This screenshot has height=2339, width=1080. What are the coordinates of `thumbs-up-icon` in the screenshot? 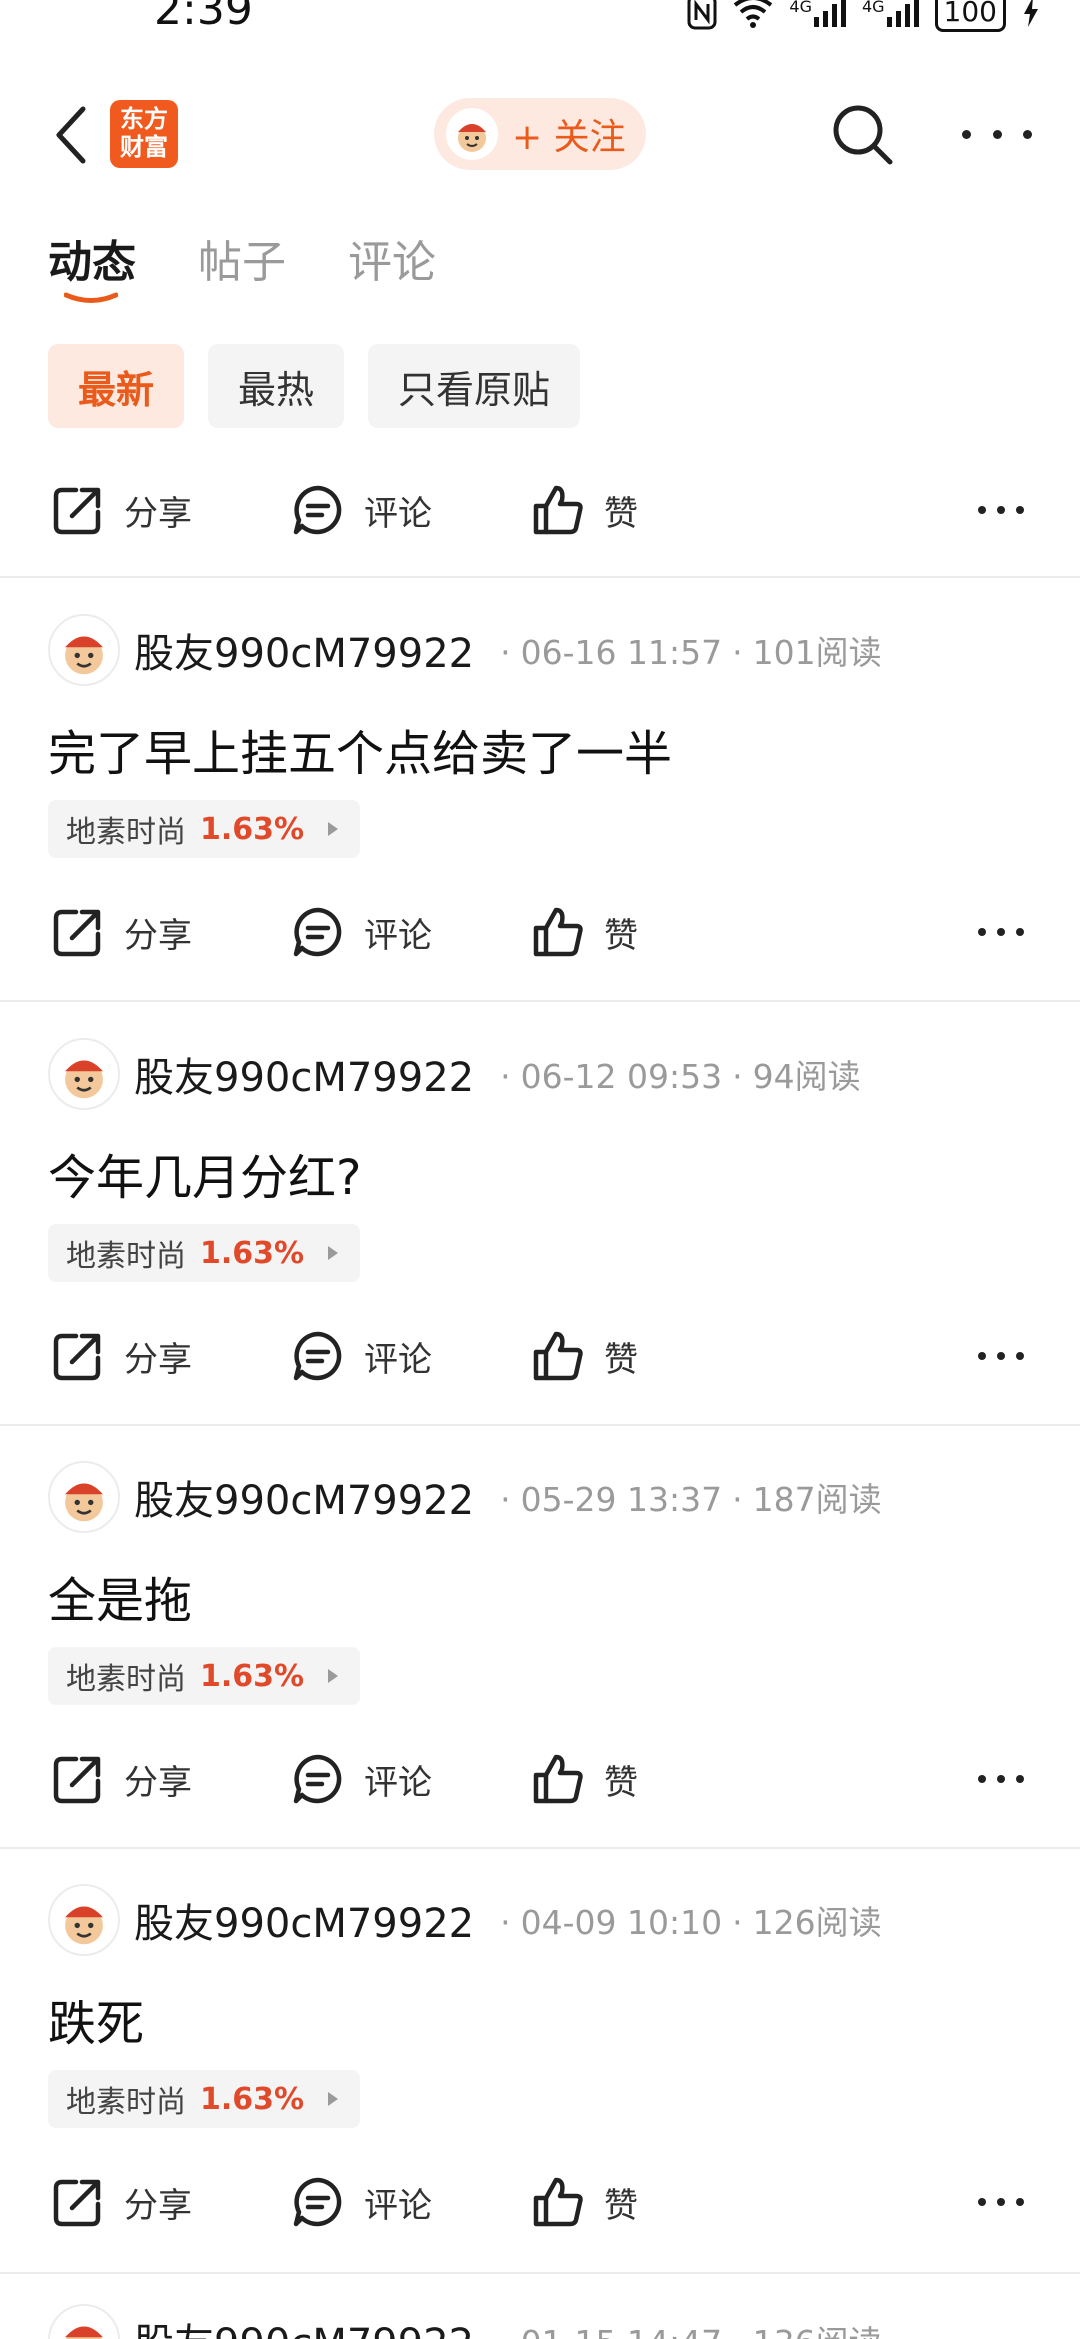 It's located at (558, 1779).